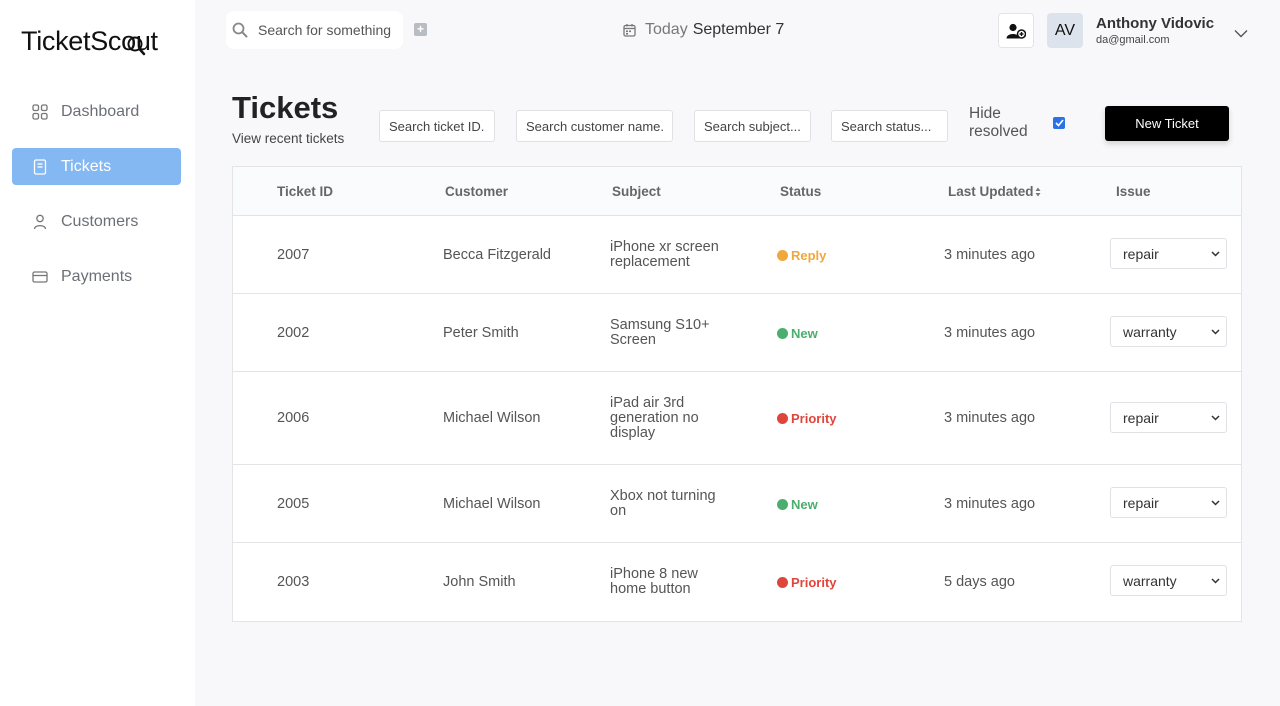 The width and height of the screenshot is (1280, 706). I want to click on sort-icon, so click(1038, 192).